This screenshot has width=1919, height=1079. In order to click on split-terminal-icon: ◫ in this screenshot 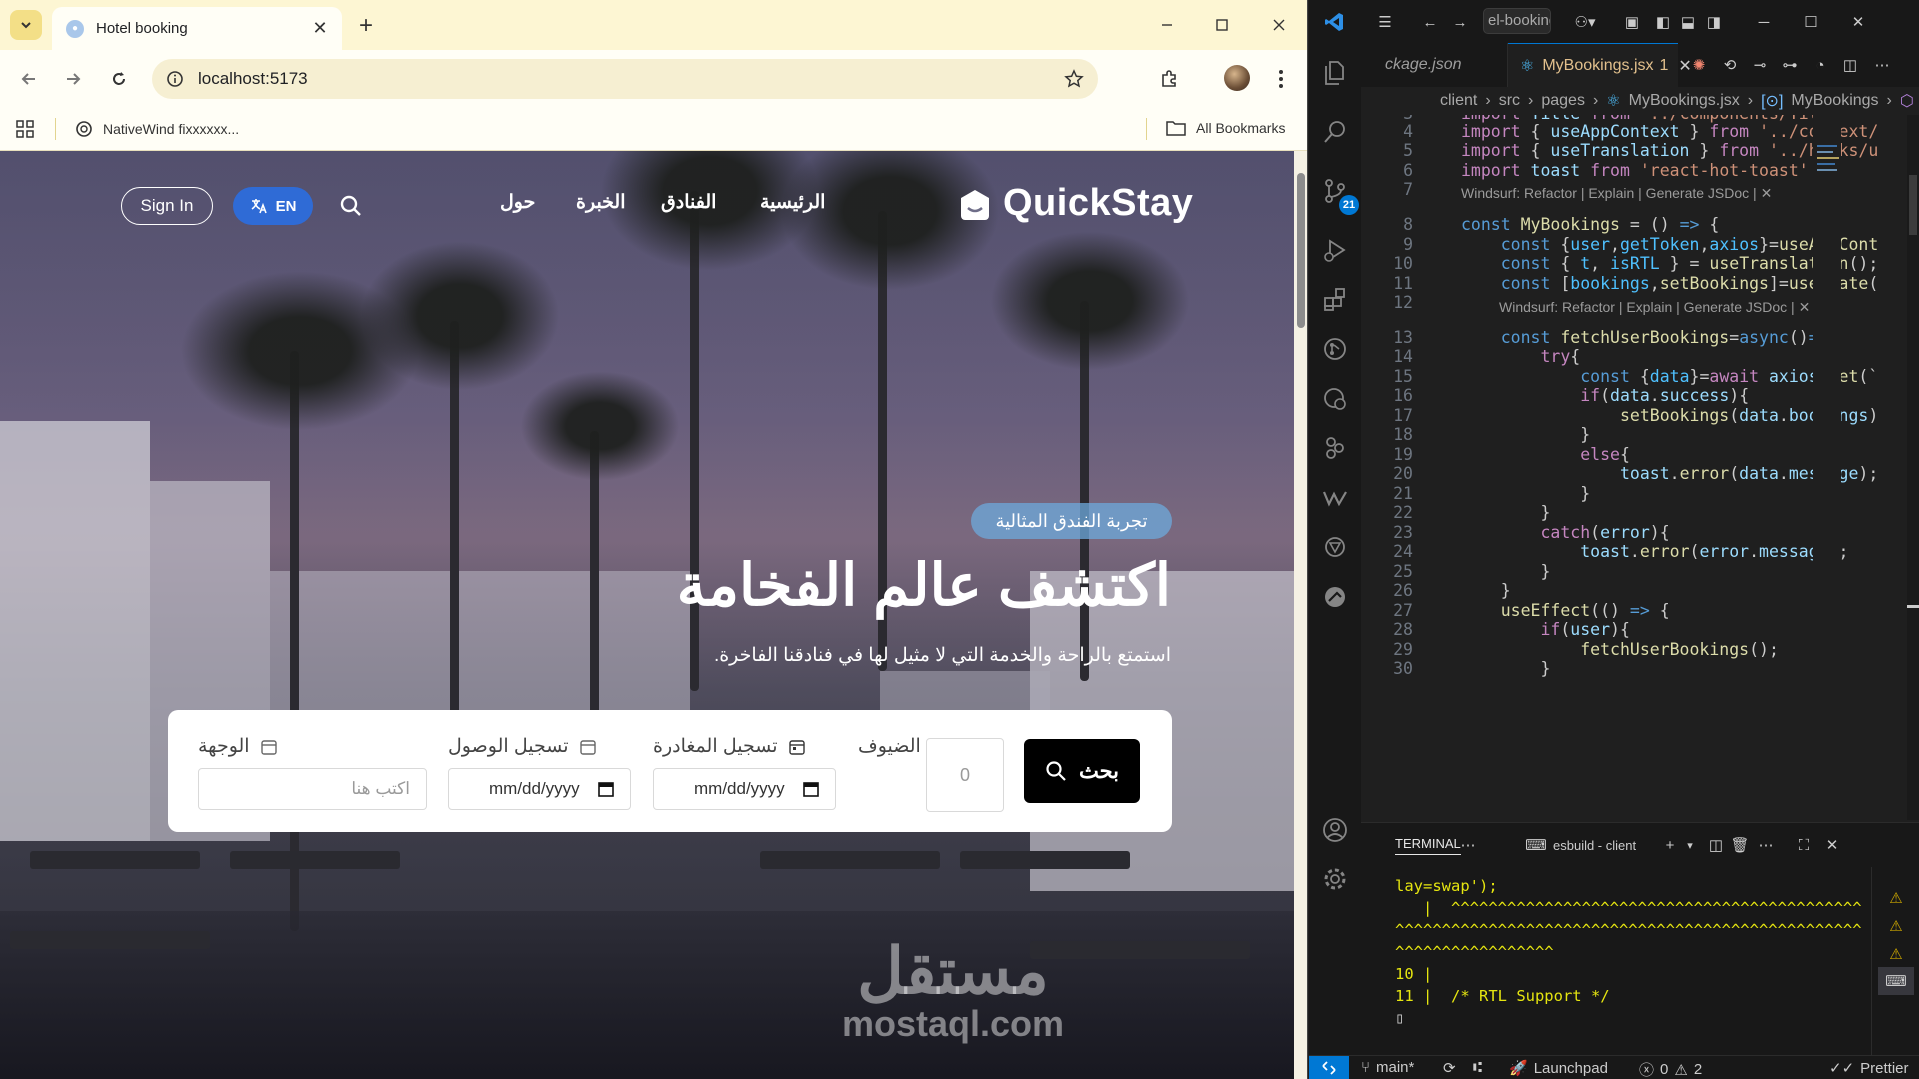, I will do `click(1716, 845)`.